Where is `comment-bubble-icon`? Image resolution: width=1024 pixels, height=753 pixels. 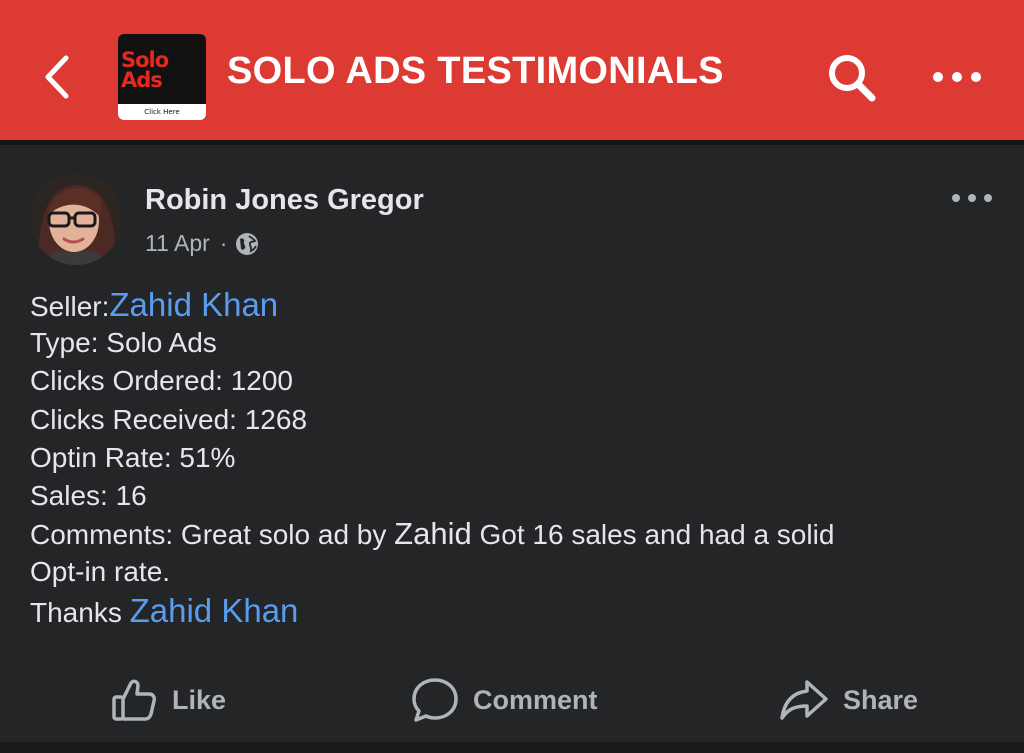
comment-bubble-icon is located at coordinates (435, 700).